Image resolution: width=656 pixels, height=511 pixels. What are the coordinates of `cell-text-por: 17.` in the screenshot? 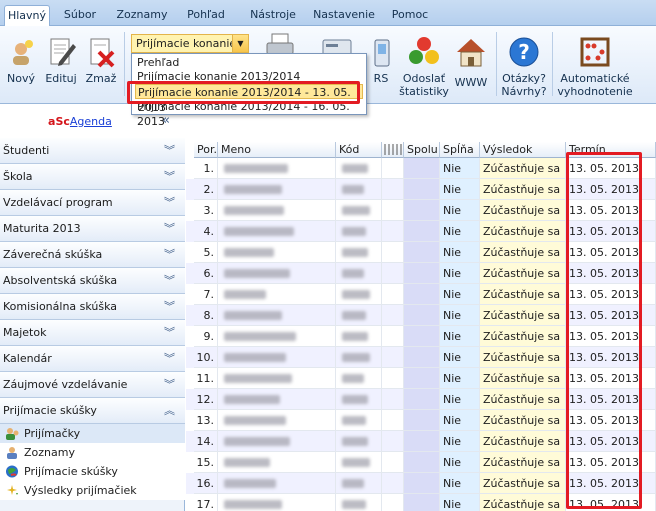 It's located at (205, 504).